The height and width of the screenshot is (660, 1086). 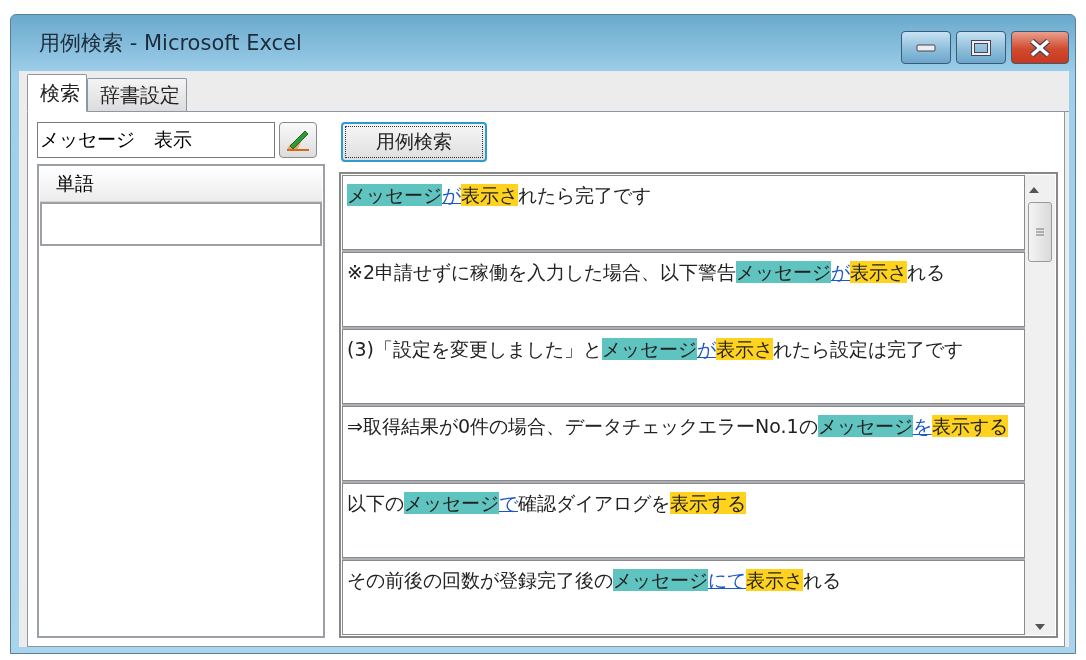 What do you see at coordinates (414, 142) in the screenshot?
I see `search-button: 用例検索` at bounding box center [414, 142].